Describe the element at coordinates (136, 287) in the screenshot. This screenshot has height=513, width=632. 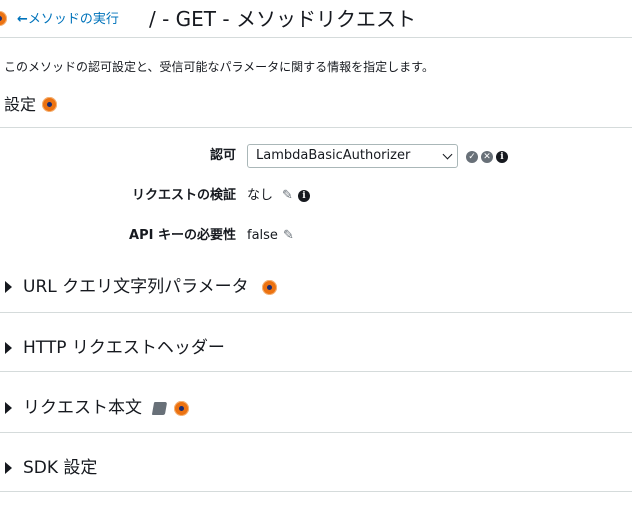
I see `url-query-params-title: URL クエリ文字列パラメータ` at that location.